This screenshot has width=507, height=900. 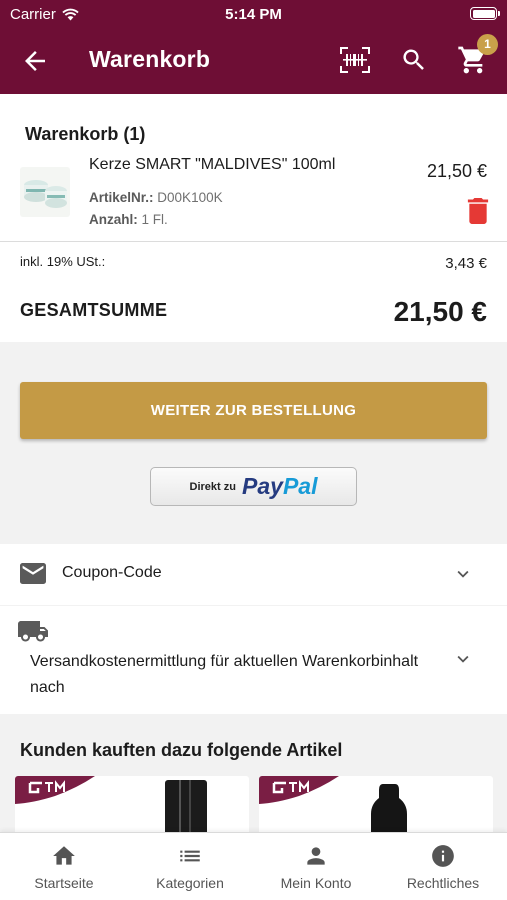 What do you see at coordinates (443, 856) in the screenshot?
I see `info-icon` at bounding box center [443, 856].